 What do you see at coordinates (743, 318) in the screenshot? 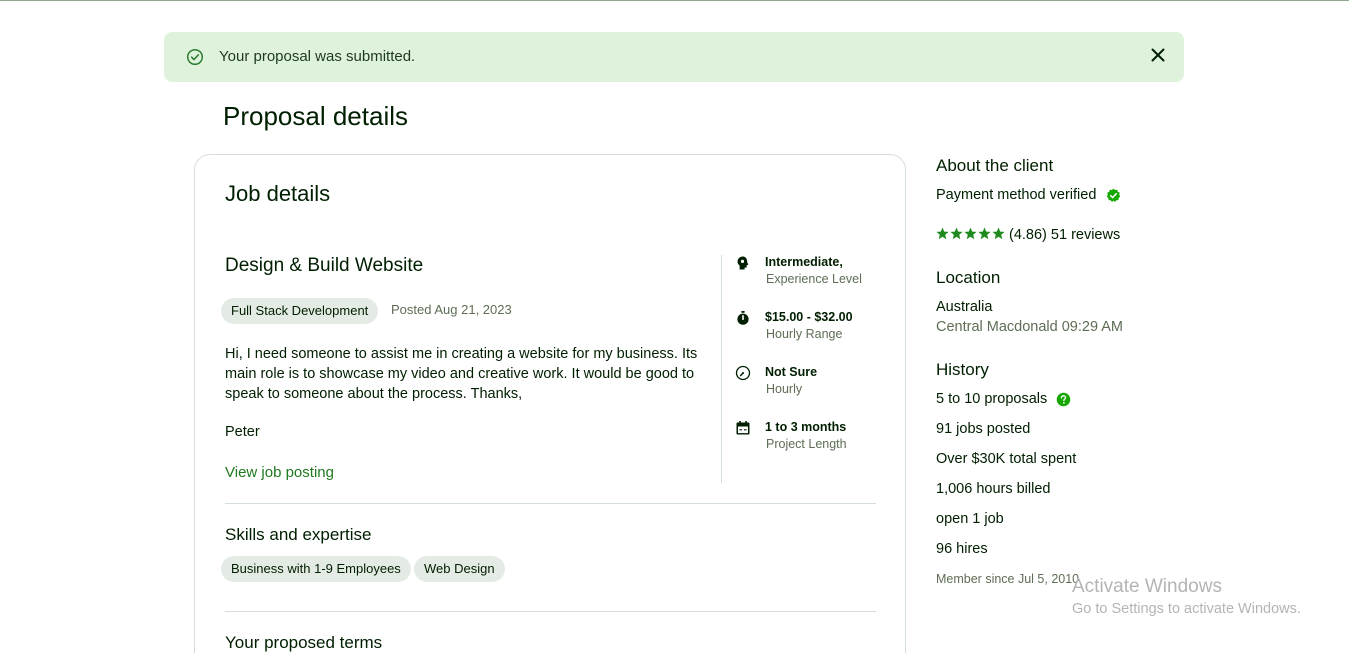
I see `stopwatch-icon` at bounding box center [743, 318].